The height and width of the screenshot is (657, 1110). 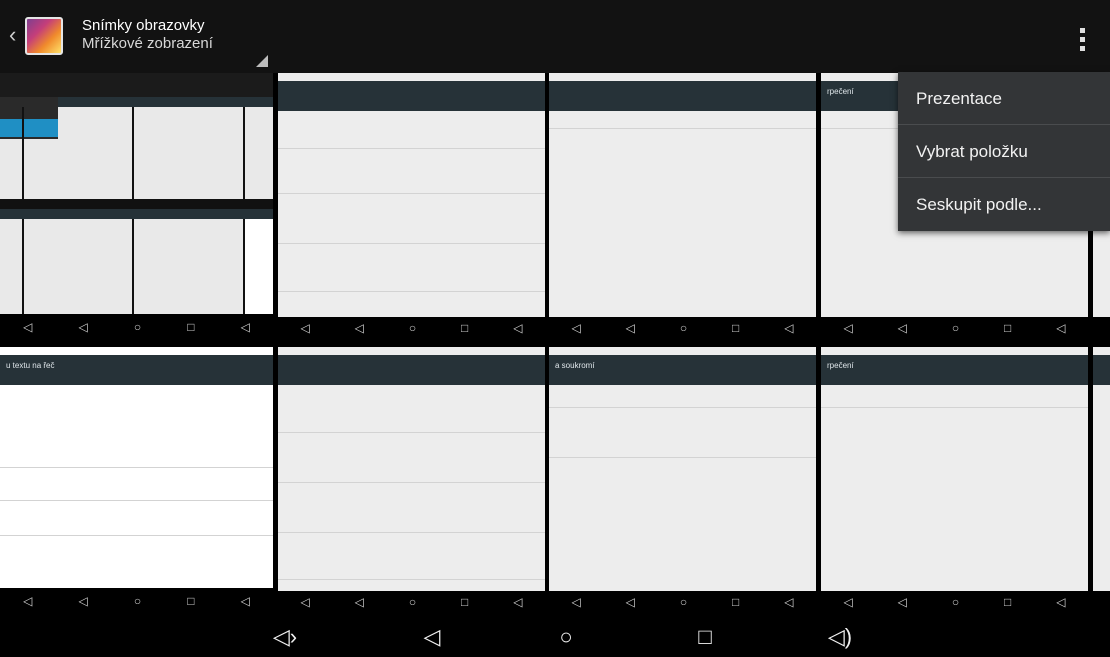 I want to click on thumbnail: a soukromí ◁ ◁ ○ □ ◁, so click(x=682, y=480).